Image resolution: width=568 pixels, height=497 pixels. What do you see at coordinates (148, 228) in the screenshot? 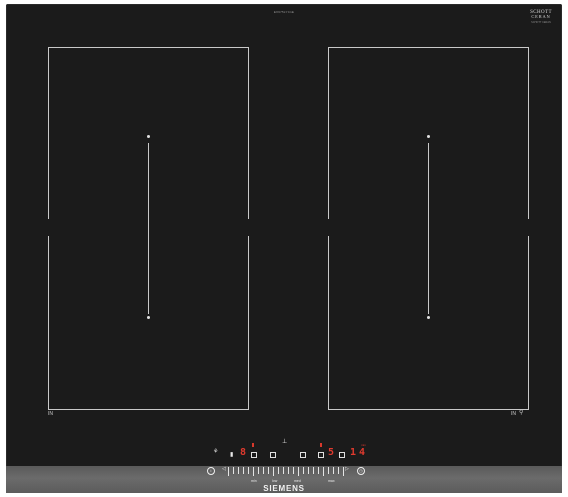
I see `left-zone-center-line` at bounding box center [148, 228].